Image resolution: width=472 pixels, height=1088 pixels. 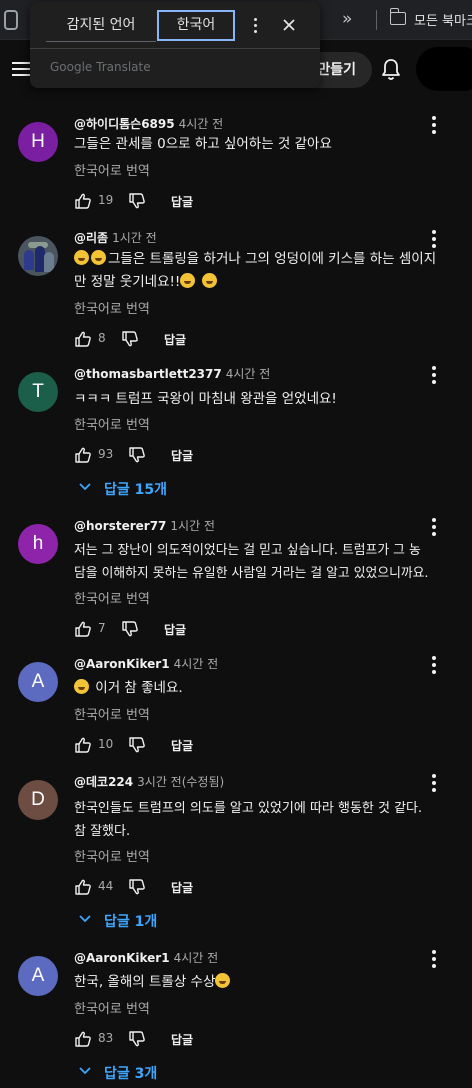 What do you see at coordinates (103, 782) in the screenshot?
I see `comment-author: @데코224` at bounding box center [103, 782].